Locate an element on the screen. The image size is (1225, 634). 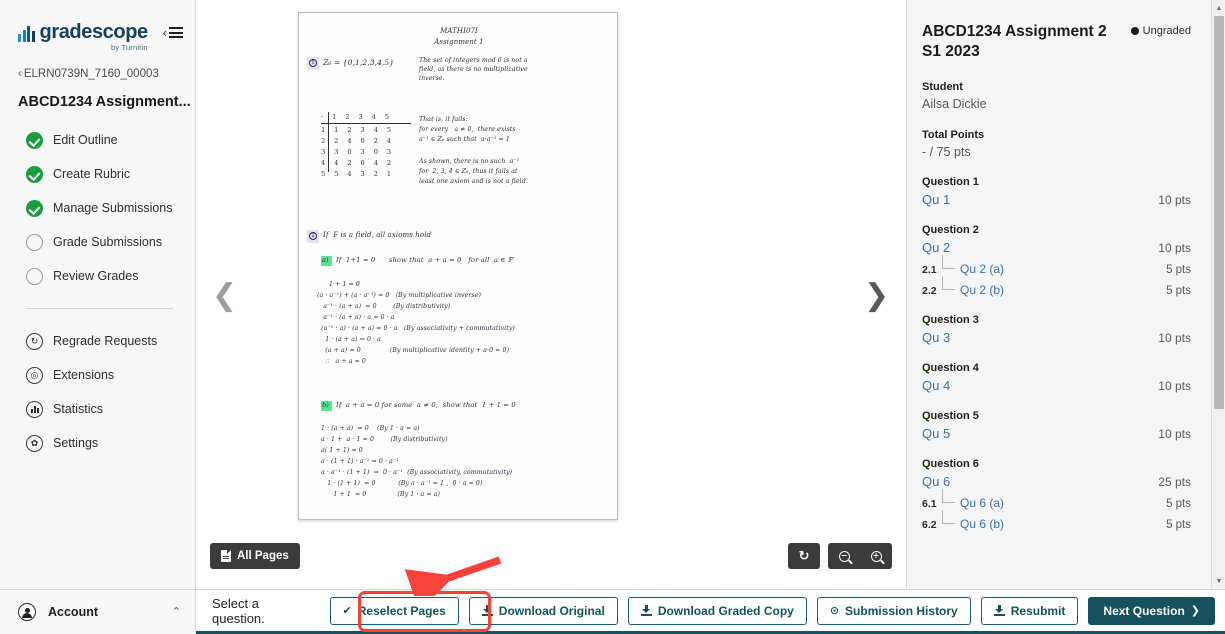
question-link: Qu 6 (b) is located at coordinates (1063, 524).